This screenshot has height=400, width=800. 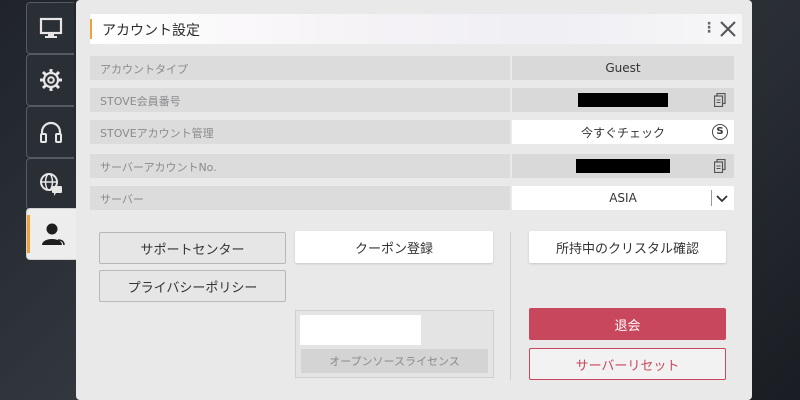 I want to click on open-source-license-box: オープンソースライセンス, so click(x=394, y=344).